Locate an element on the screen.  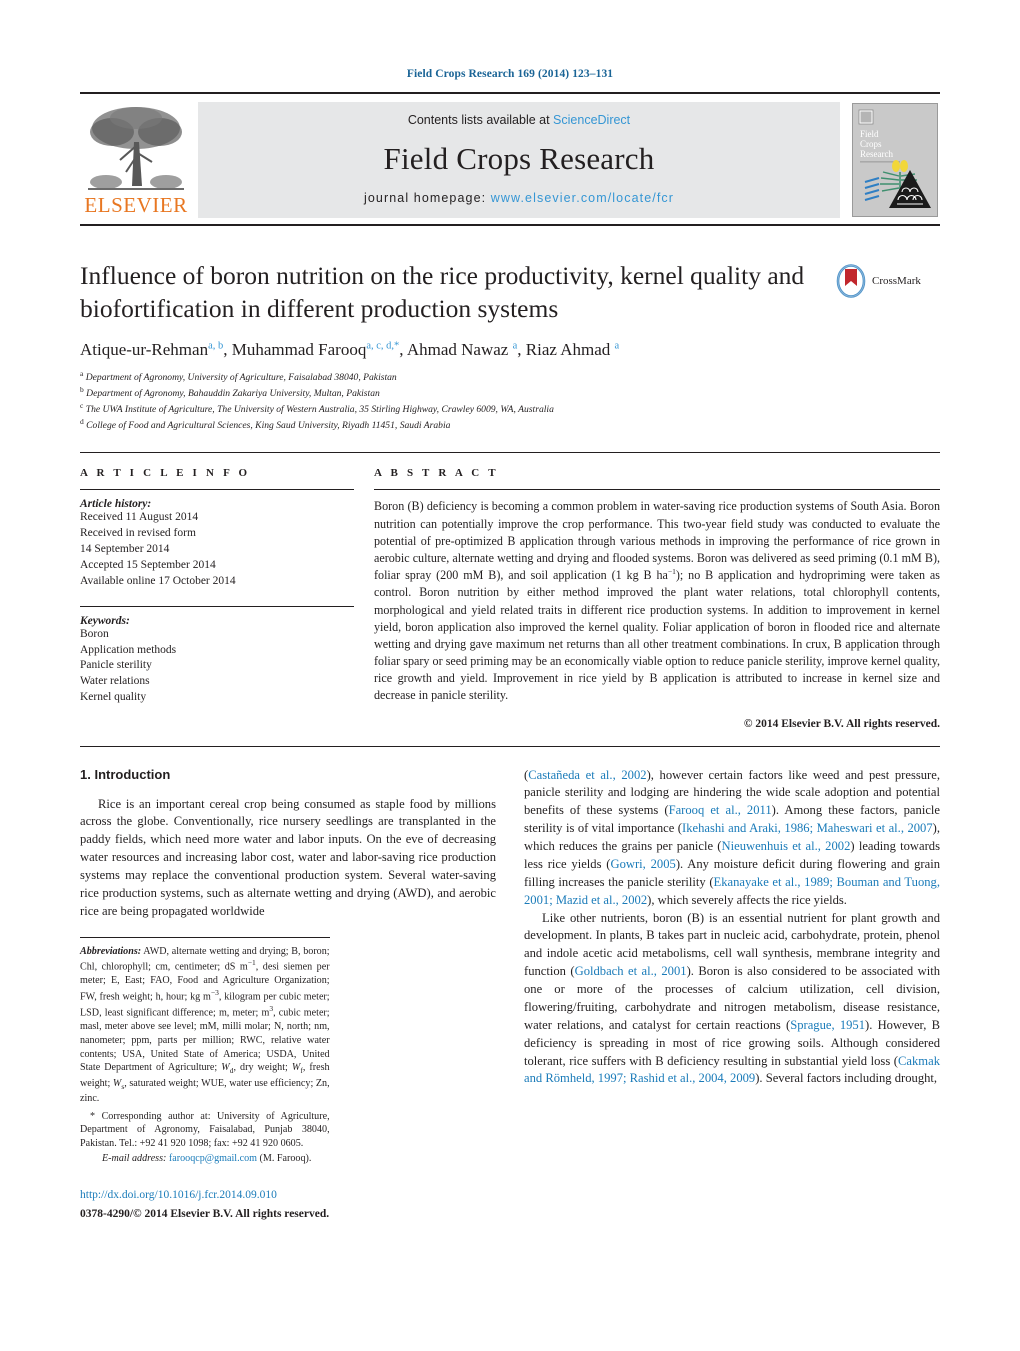
elsevier-wordmark: ELSEVIER is located at coordinates (136, 205).